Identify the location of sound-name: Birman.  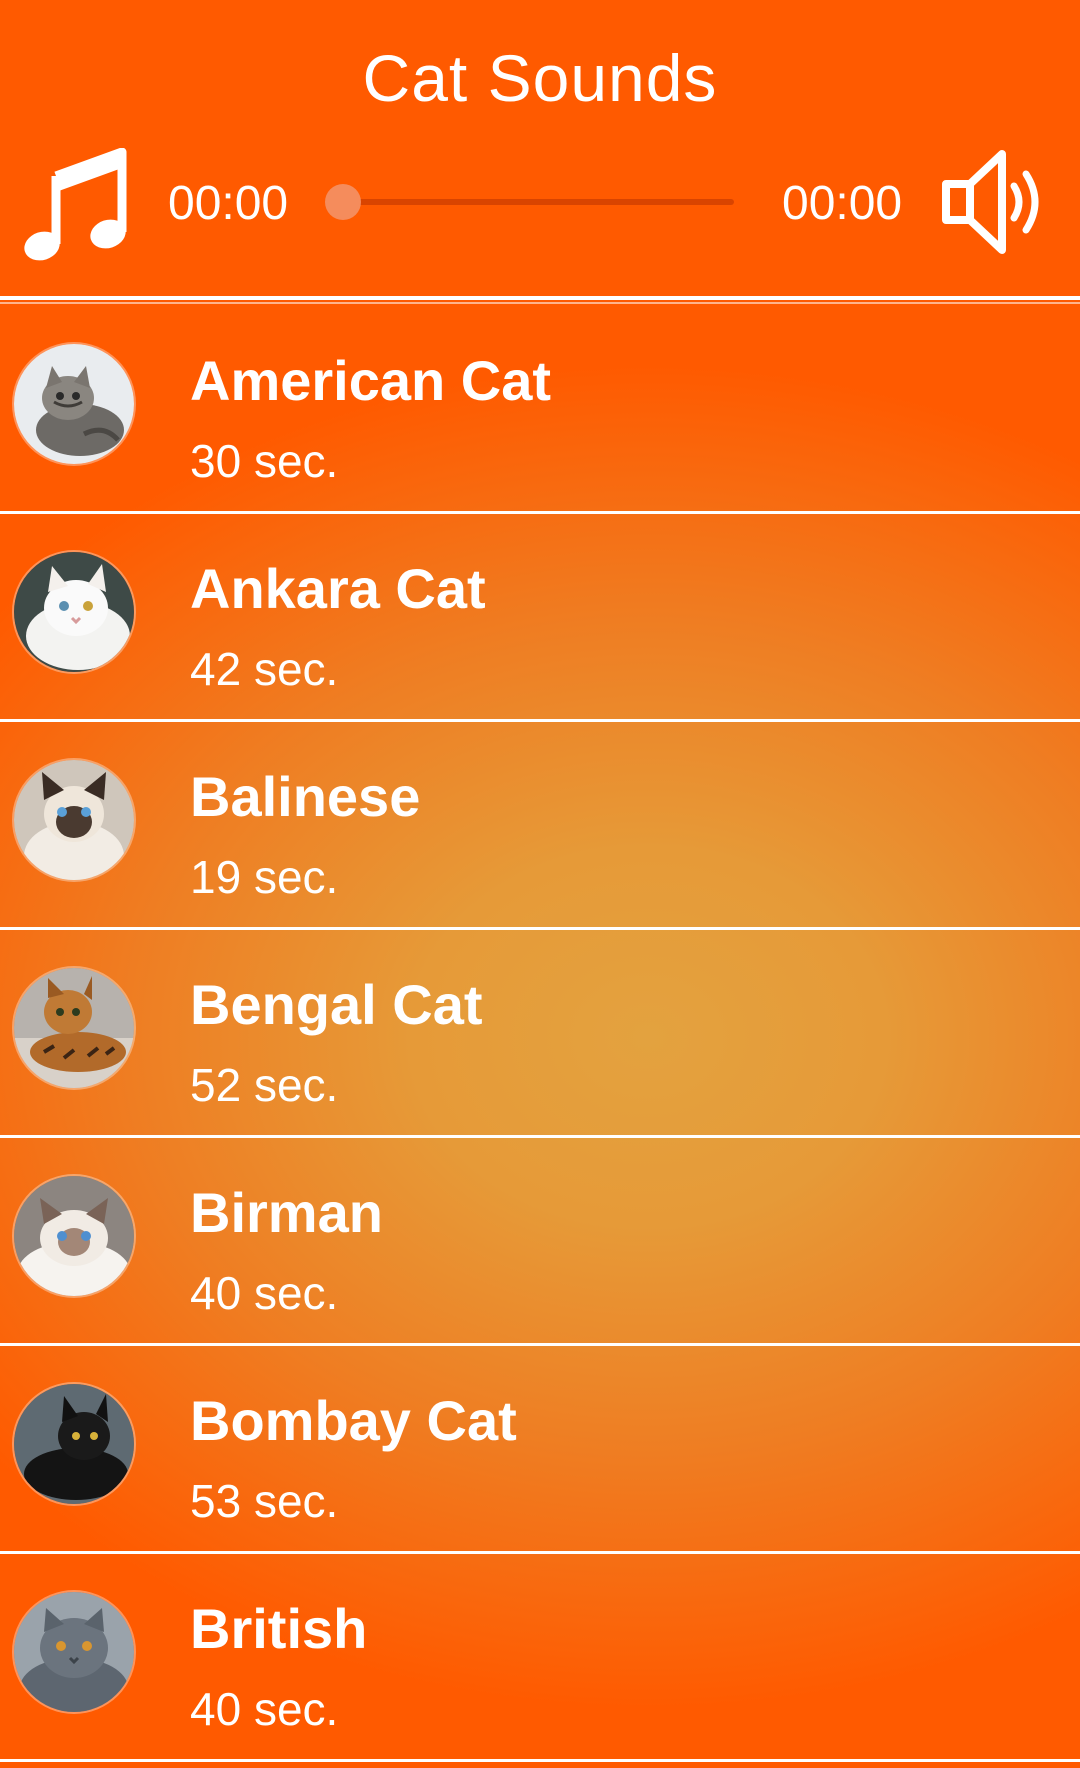
(286, 1212).